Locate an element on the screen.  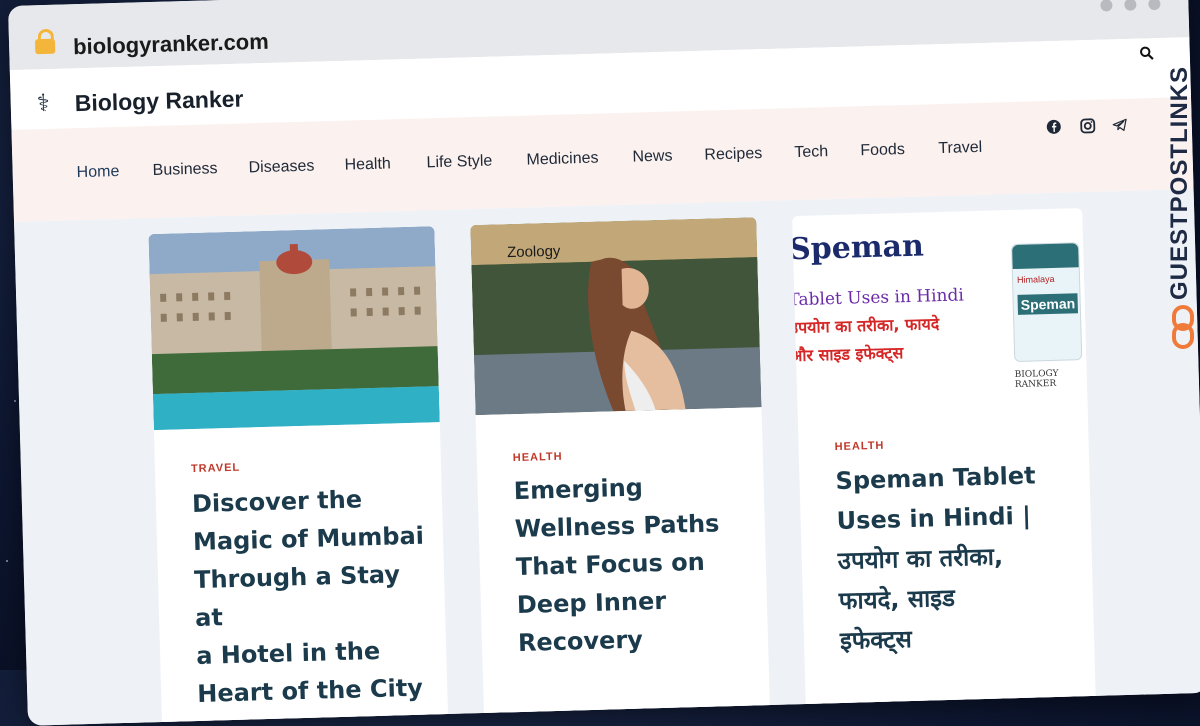
nav-news: News is located at coordinates (652, 157).